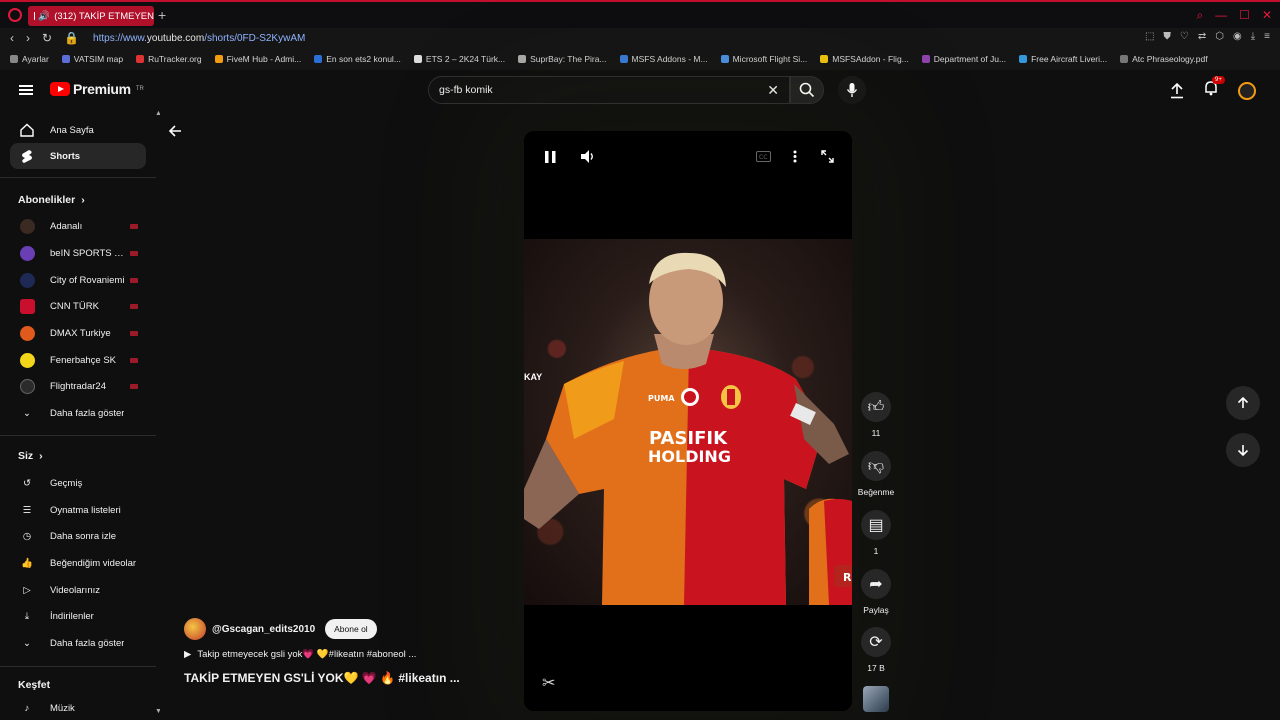 The image size is (1280, 720). What do you see at coordinates (852, 90) in the screenshot?
I see `voice-search-button` at bounding box center [852, 90].